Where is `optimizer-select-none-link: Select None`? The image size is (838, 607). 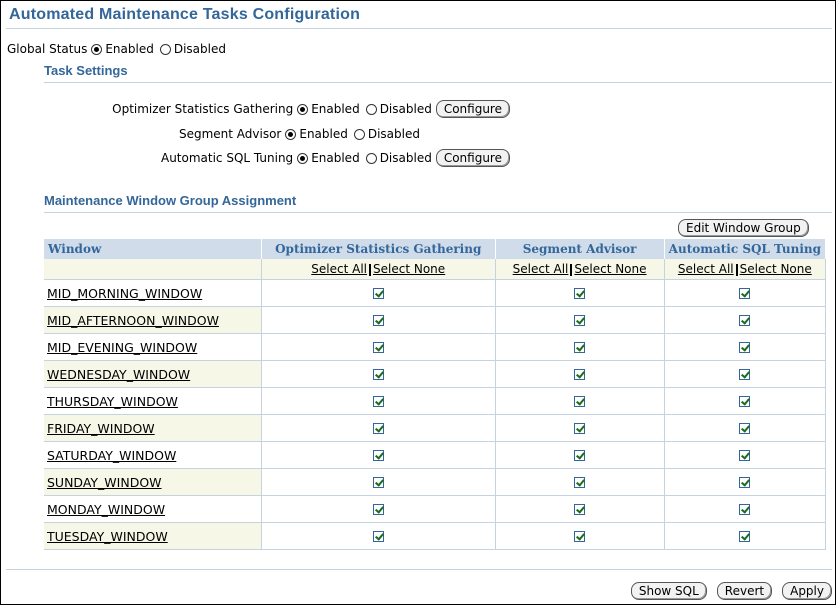 optimizer-select-none-link: Select None is located at coordinates (409, 269).